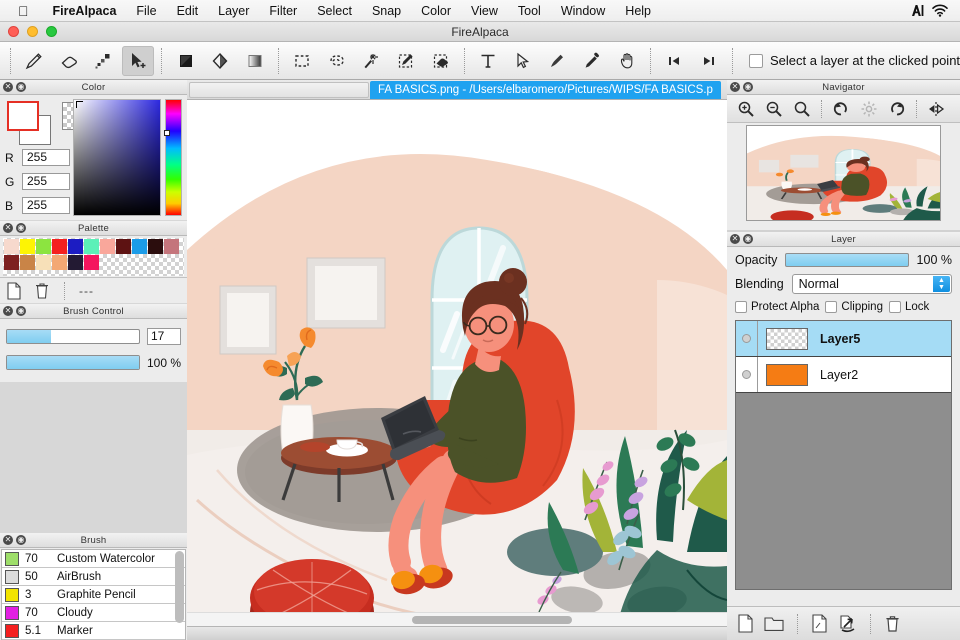 The height and width of the screenshot is (640, 960). What do you see at coordinates (843, 455) in the screenshot?
I see `layer-list: Layer5 Layer2` at bounding box center [843, 455].